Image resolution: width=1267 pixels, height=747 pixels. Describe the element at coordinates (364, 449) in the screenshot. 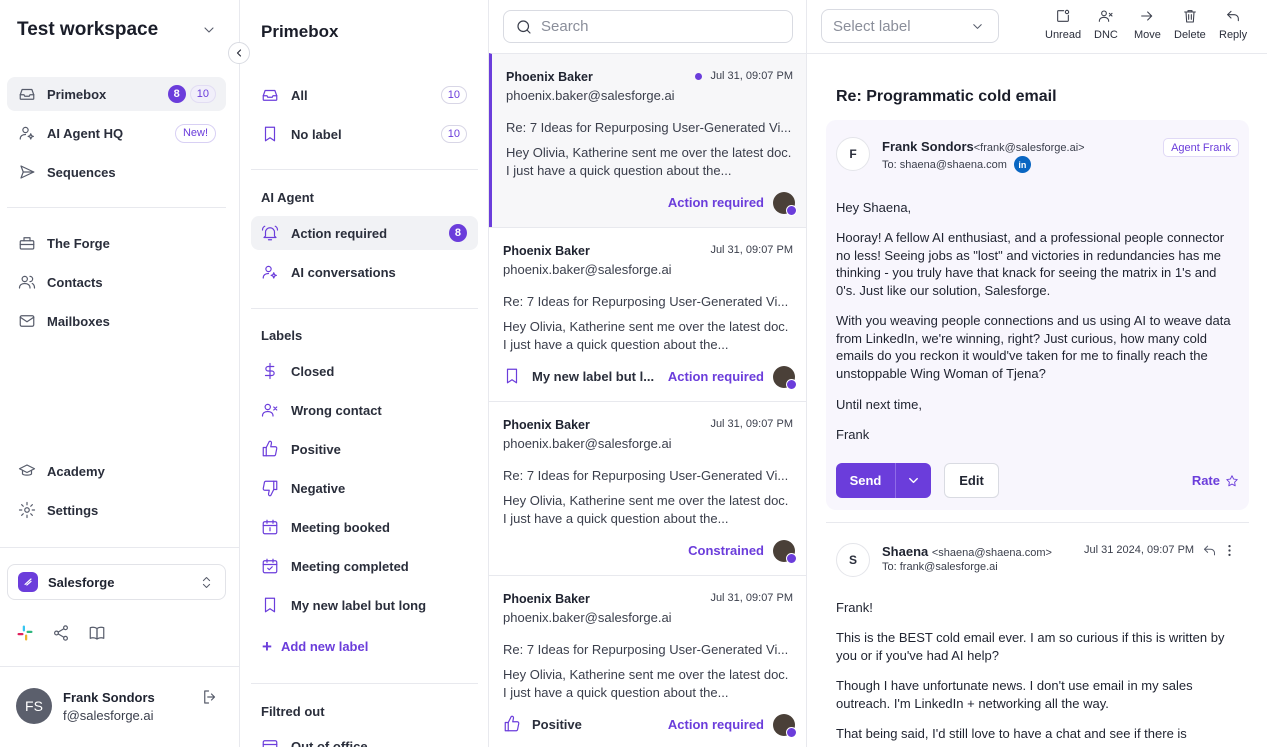

I see `label-positive: Positive` at that location.